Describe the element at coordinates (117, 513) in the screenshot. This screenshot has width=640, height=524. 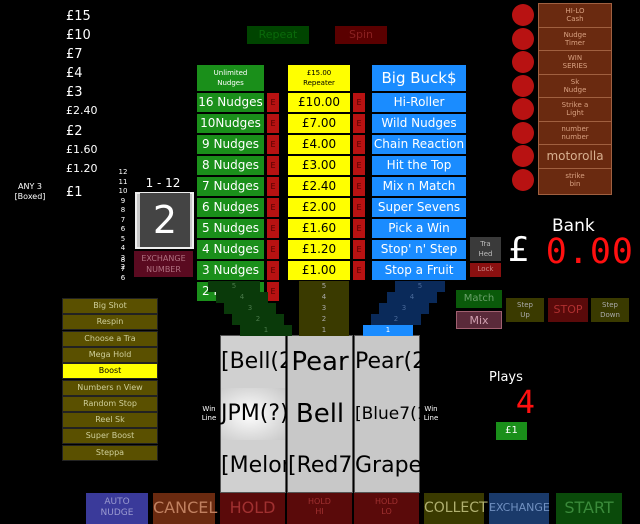
I see `auto-nudge-line2: NUDGE` at that location.